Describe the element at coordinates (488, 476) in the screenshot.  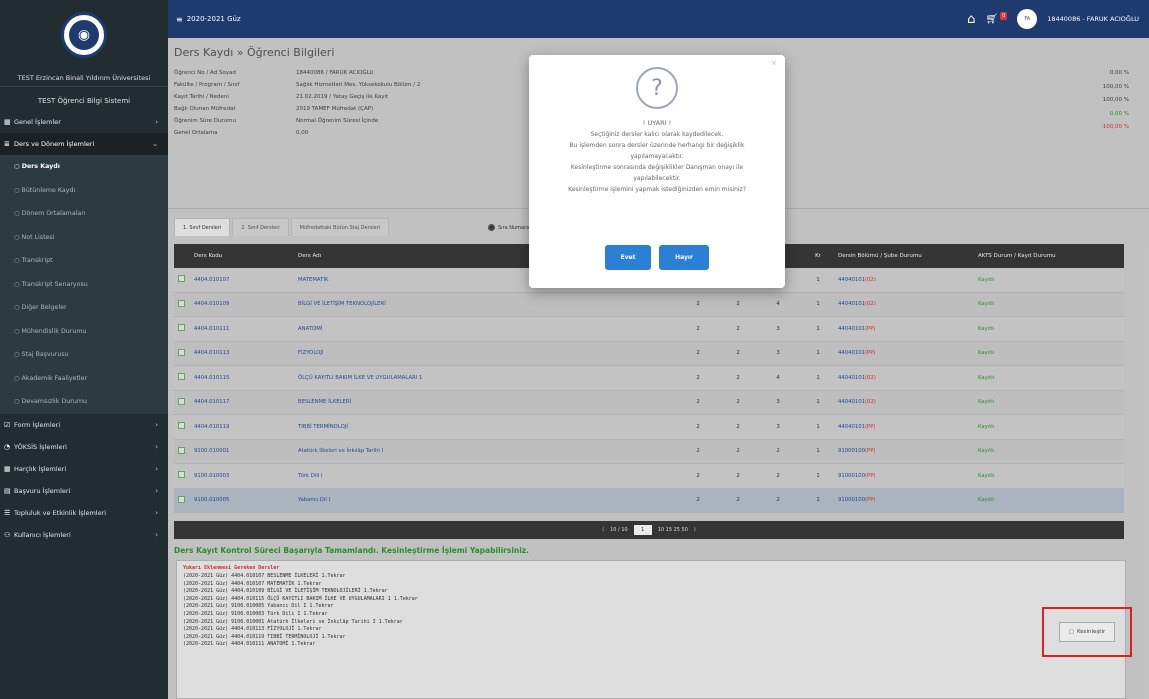
I see `course-name: Türk Dili I` at that location.